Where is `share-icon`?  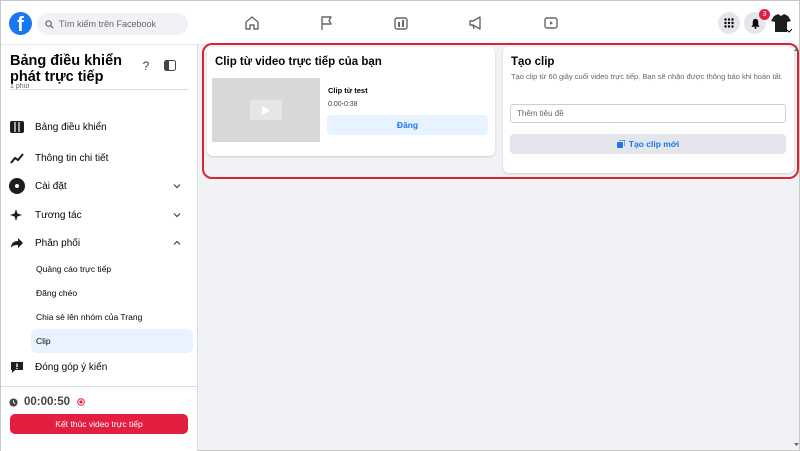
share-icon is located at coordinates (17, 243).